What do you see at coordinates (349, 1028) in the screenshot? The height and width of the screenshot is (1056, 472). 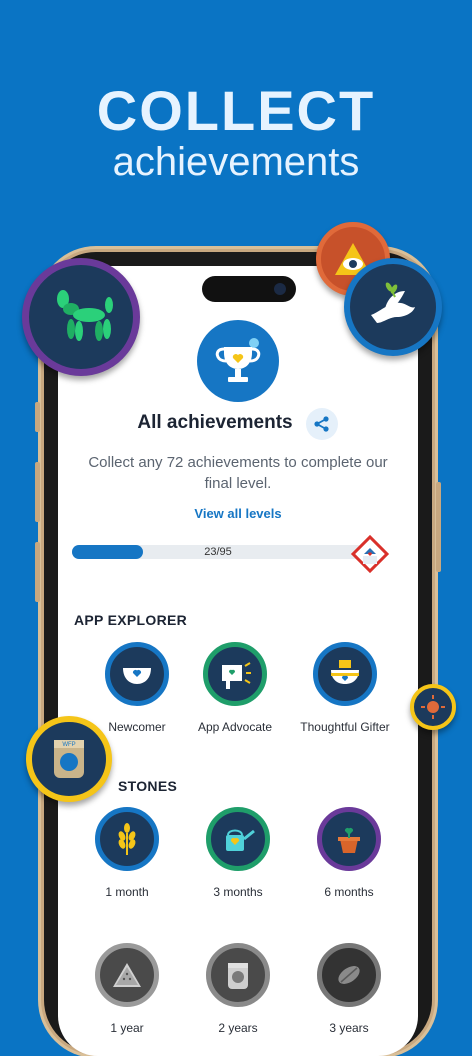 I see `badge-label: 3 years` at bounding box center [349, 1028].